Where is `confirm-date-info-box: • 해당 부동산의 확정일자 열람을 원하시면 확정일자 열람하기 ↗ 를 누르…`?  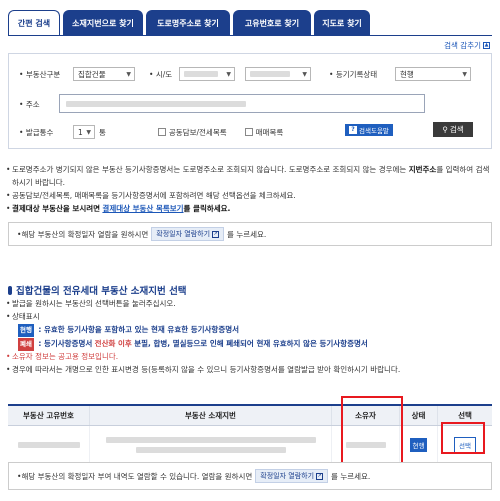 confirm-date-info-box: • 해당 부동산의 확정일자 열람을 원하시면 확정일자 열람하기 ↗ 를 누르… is located at coordinates (250, 234).